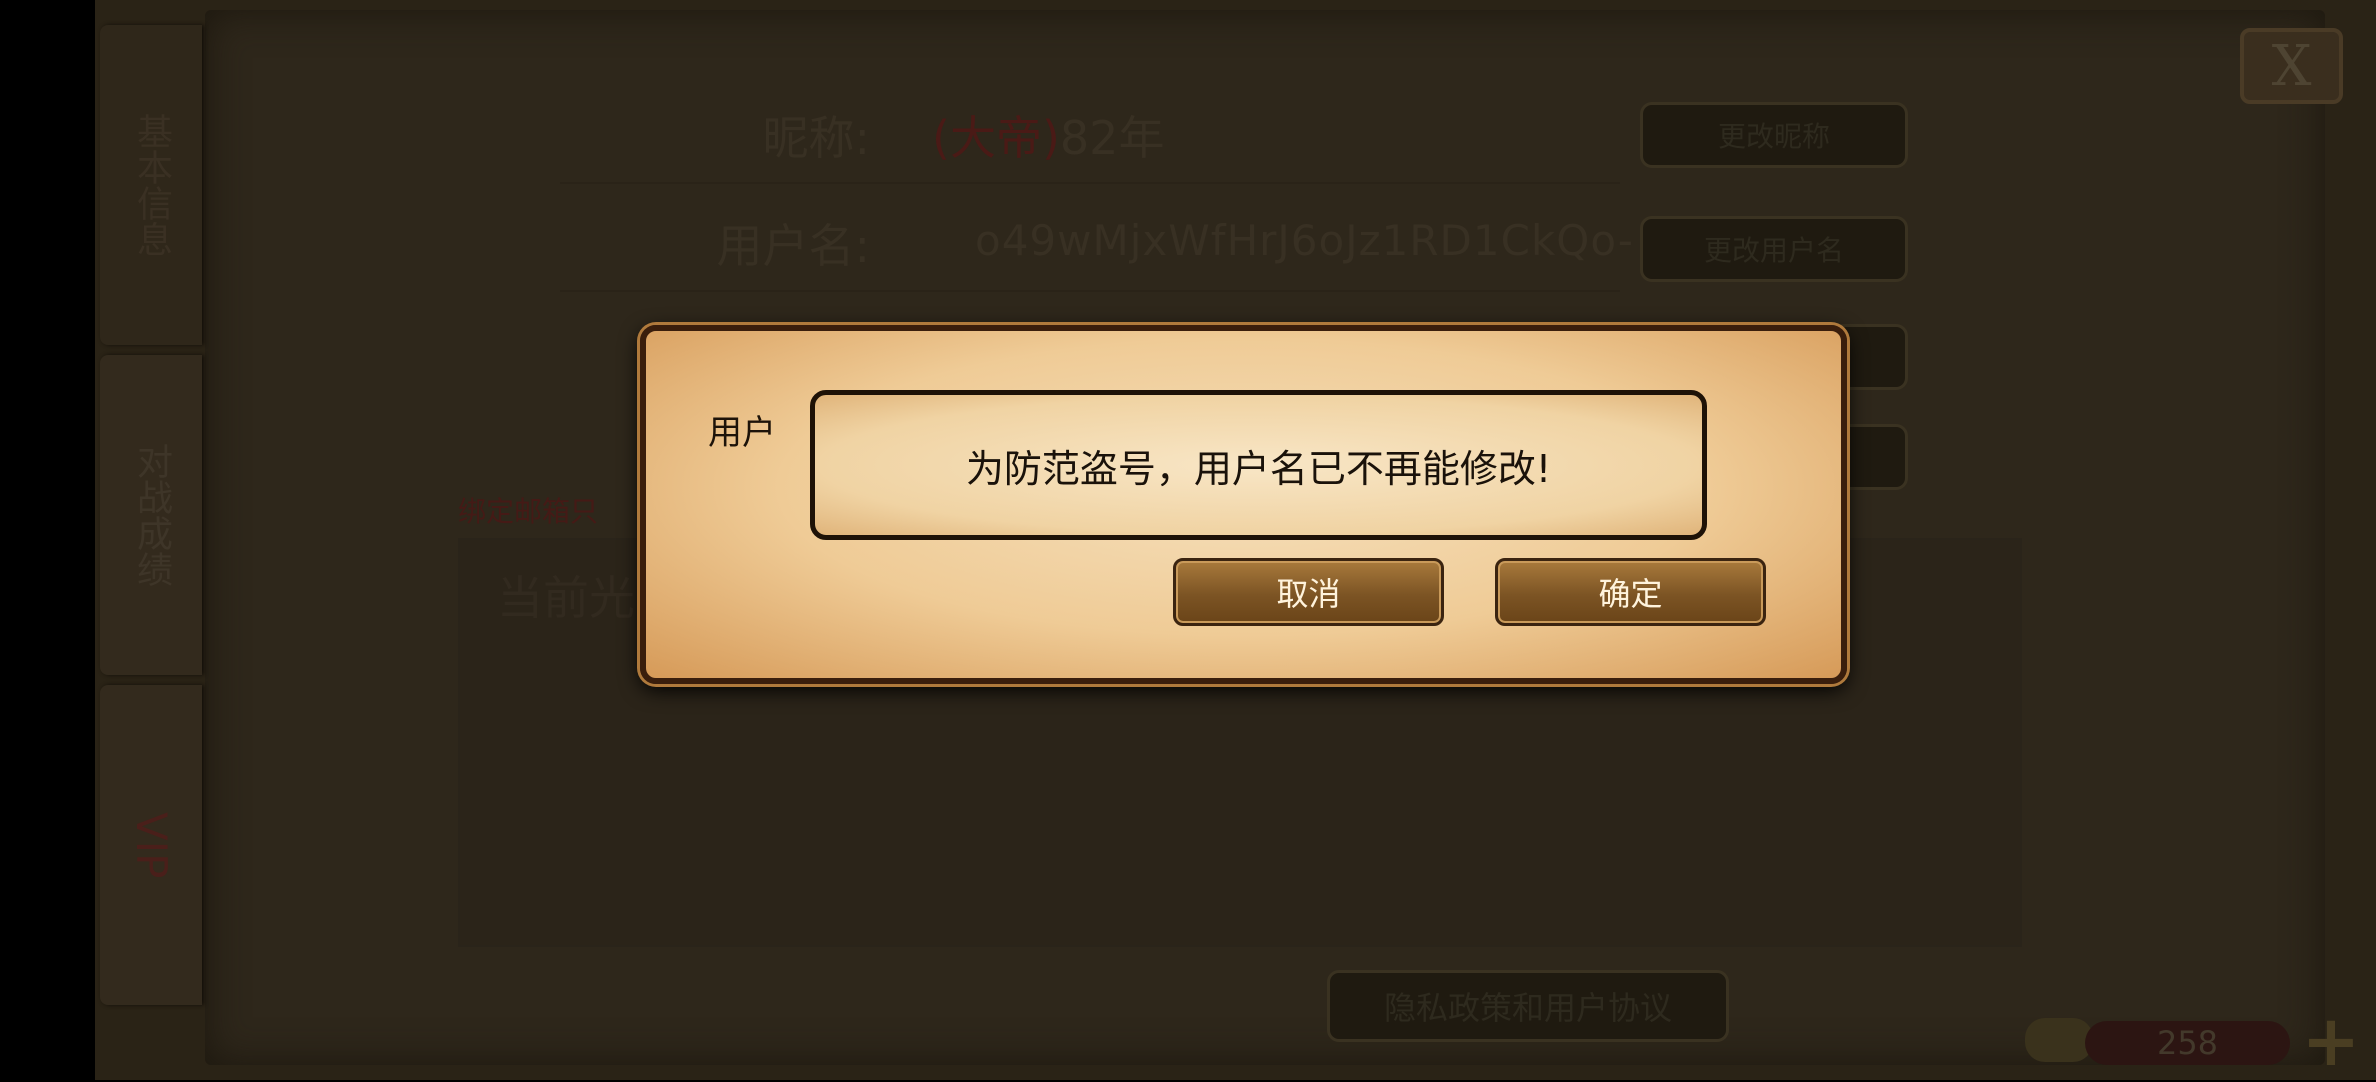 The width and height of the screenshot is (2376, 1082). I want to click on dialog-message-box: 为防范盗号，用户名已不再能修改!, so click(1258, 465).